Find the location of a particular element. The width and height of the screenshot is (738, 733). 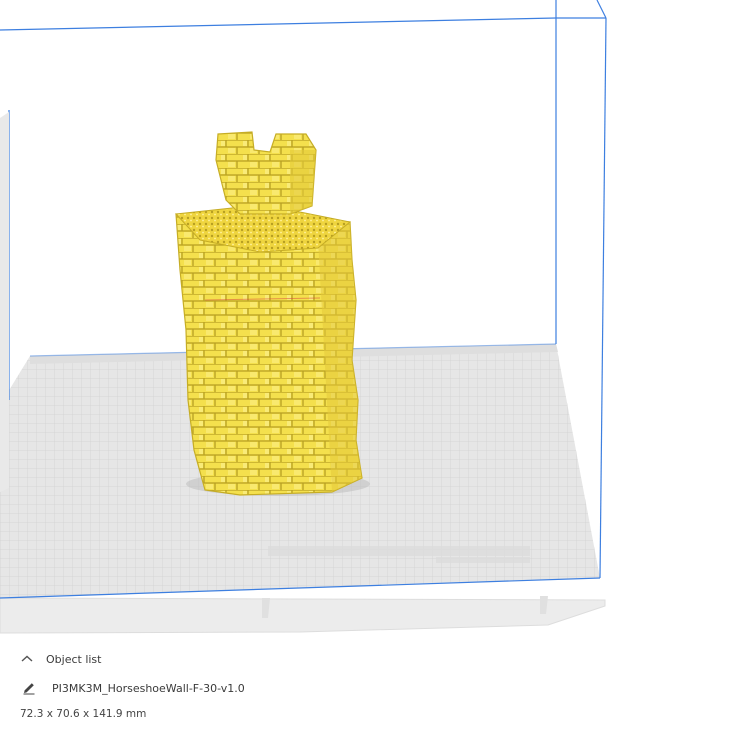

object-dimensions: 72.3 x 70.6 x 141.9 mm is located at coordinates (83, 714).